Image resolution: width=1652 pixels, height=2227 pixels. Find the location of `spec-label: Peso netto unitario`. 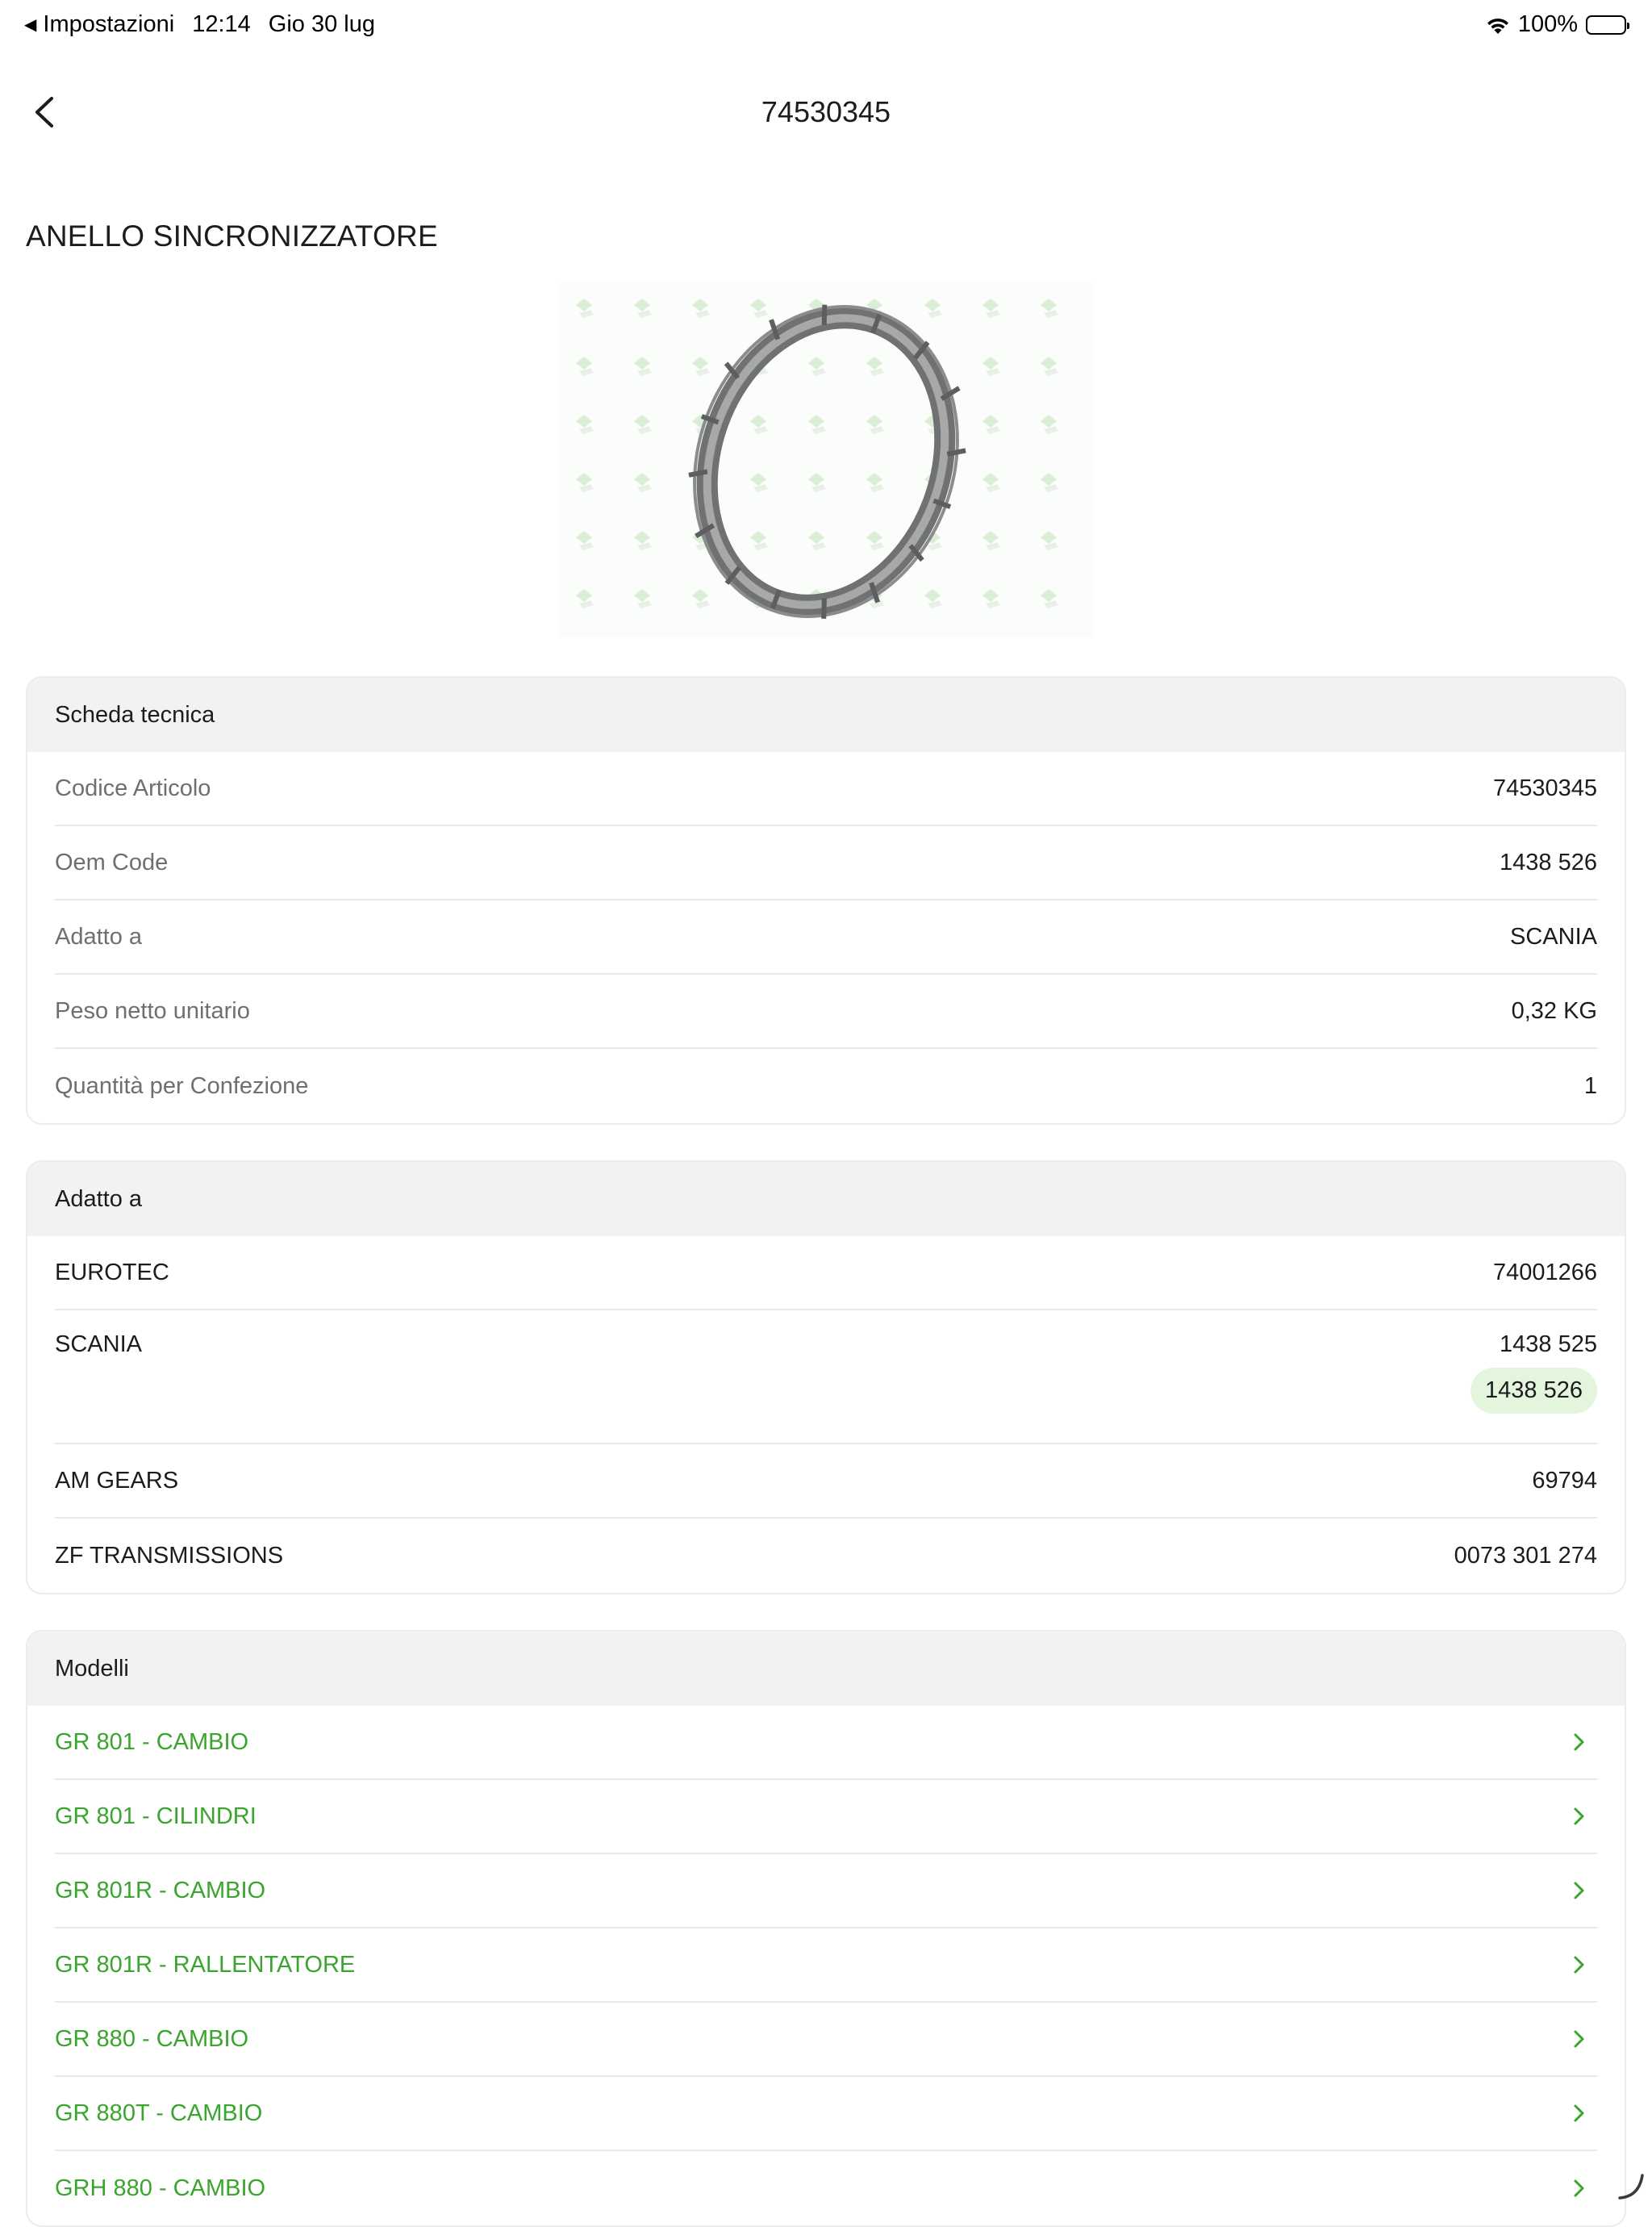

spec-label: Peso netto unitario is located at coordinates (152, 1012).